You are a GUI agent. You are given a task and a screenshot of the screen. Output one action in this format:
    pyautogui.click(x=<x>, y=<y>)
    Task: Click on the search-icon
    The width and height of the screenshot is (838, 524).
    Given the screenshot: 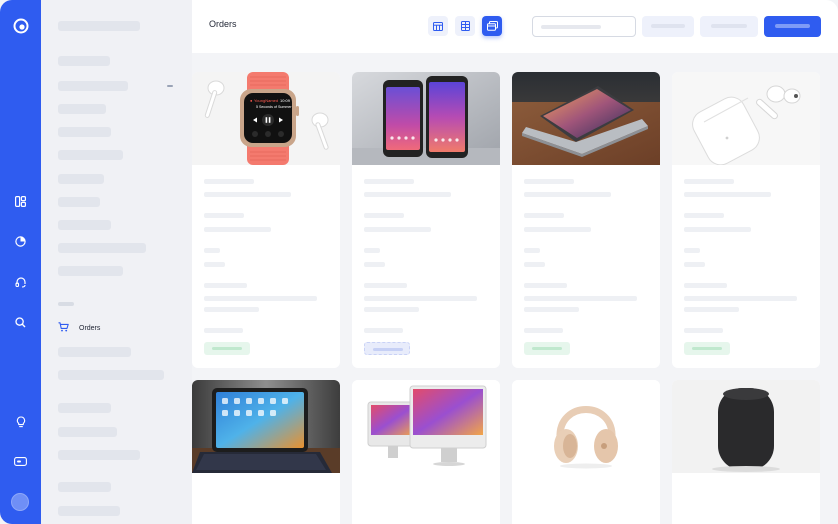 What is the action you would take?
    pyautogui.click(x=20, y=322)
    